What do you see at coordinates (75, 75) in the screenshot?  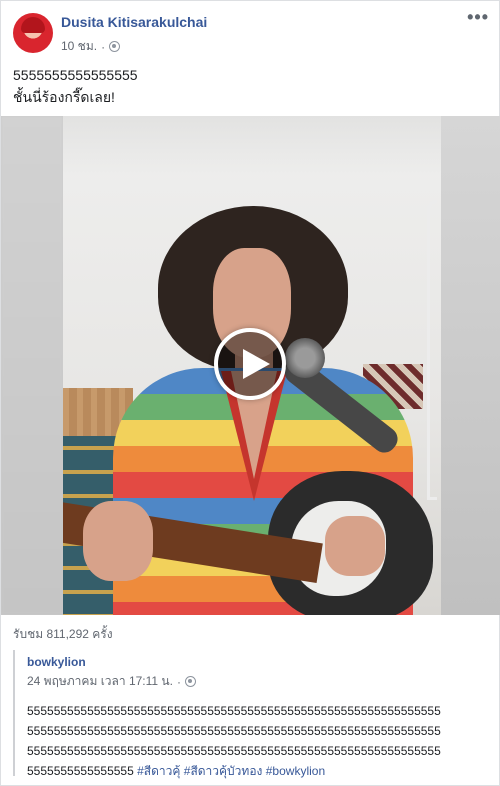 I see `post-text-line: 5555555555555555` at bounding box center [75, 75].